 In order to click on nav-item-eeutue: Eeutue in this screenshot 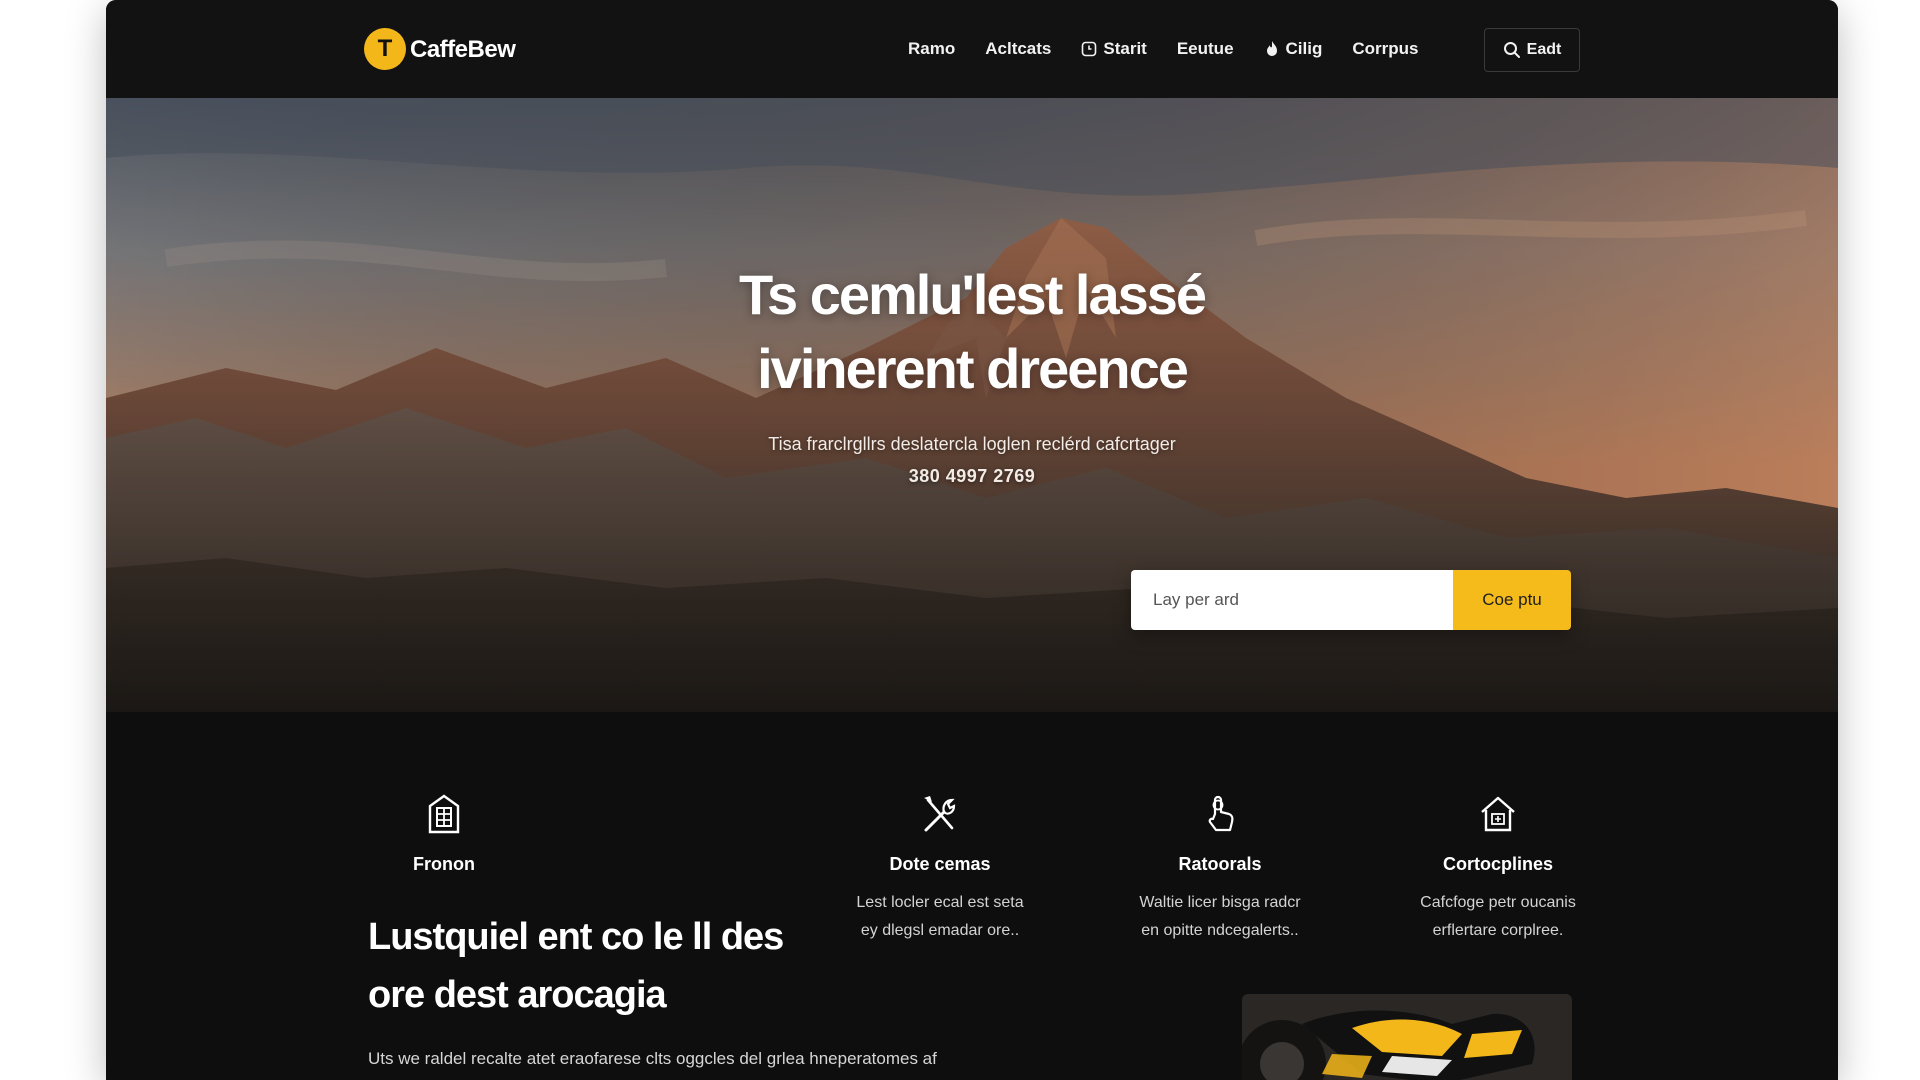, I will do `click(1205, 49)`.